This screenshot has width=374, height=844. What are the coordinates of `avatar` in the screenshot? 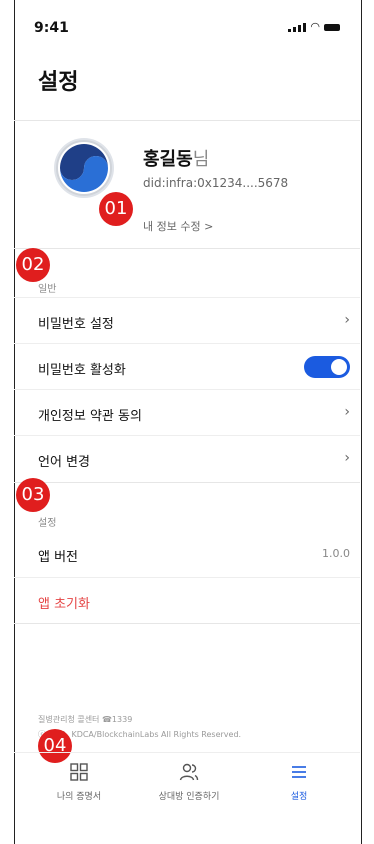 It's located at (84, 168).